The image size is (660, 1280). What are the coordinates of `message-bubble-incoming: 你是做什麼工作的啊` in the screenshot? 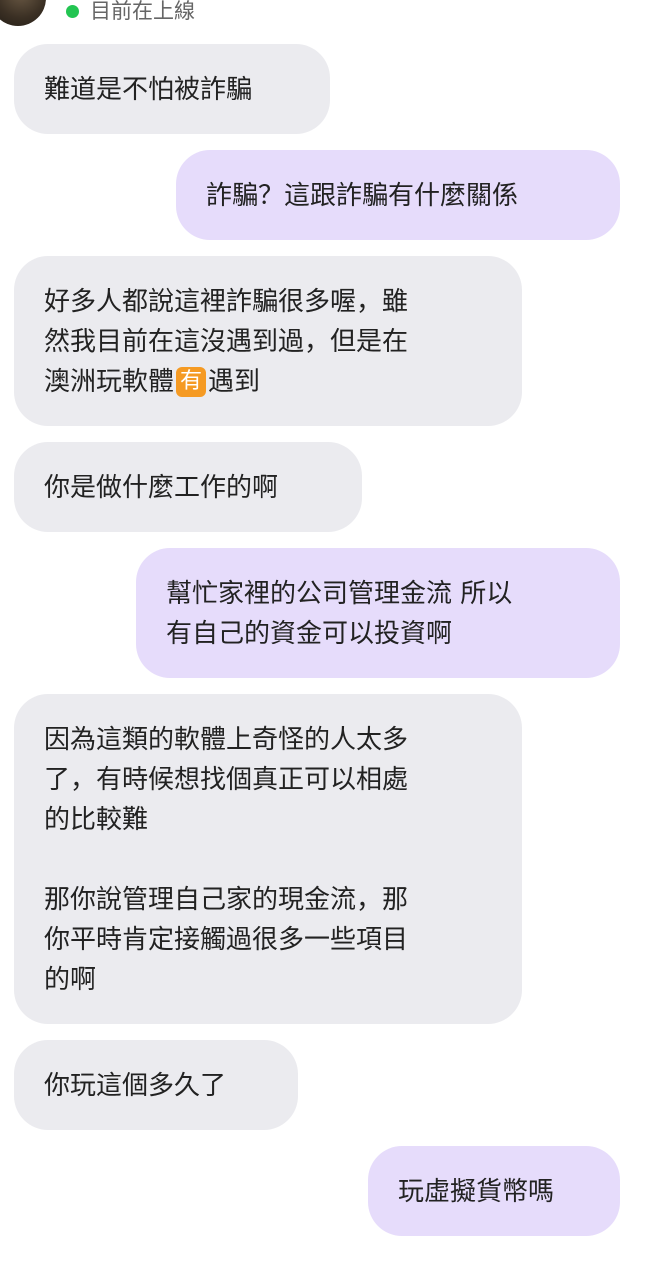 It's located at (188, 487).